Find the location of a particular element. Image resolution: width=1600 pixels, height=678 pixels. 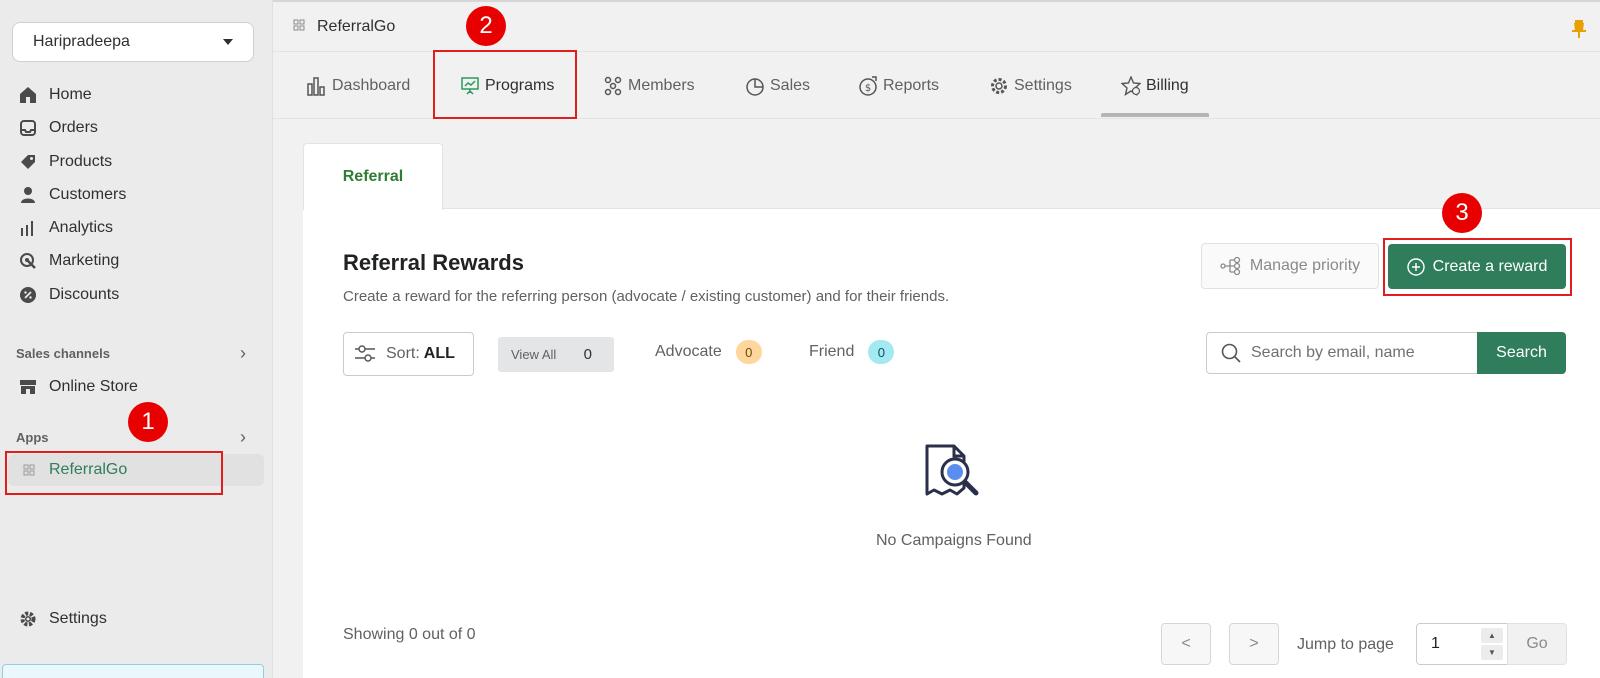

sidebar-item-analytics: Analytics is located at coordinates (65, 228).